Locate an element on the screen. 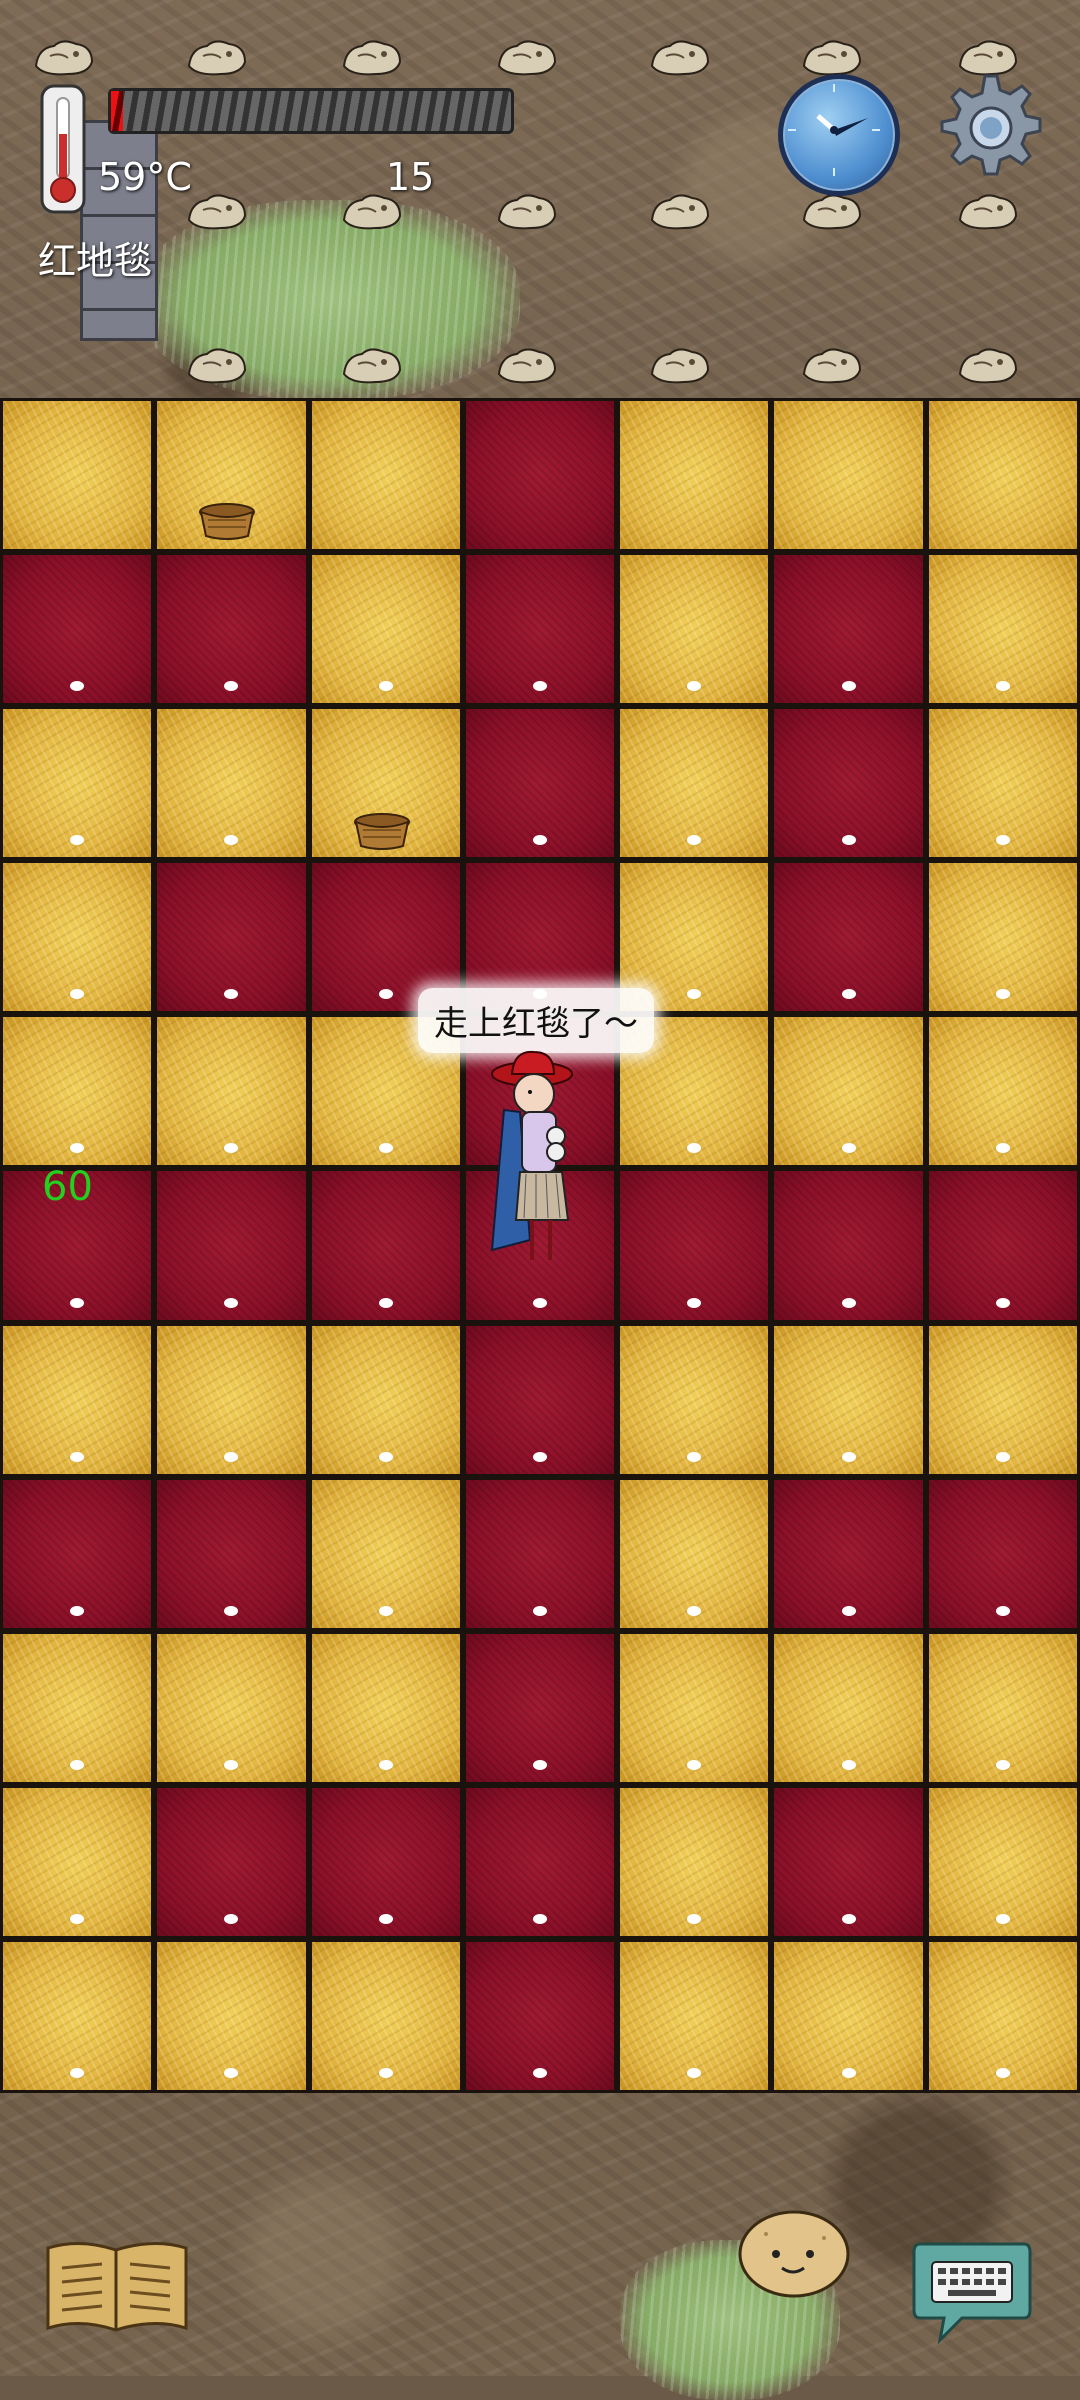 This screenshot has width=1080, height=2400. potato-face-icon is located at coordinates (794, 2252).